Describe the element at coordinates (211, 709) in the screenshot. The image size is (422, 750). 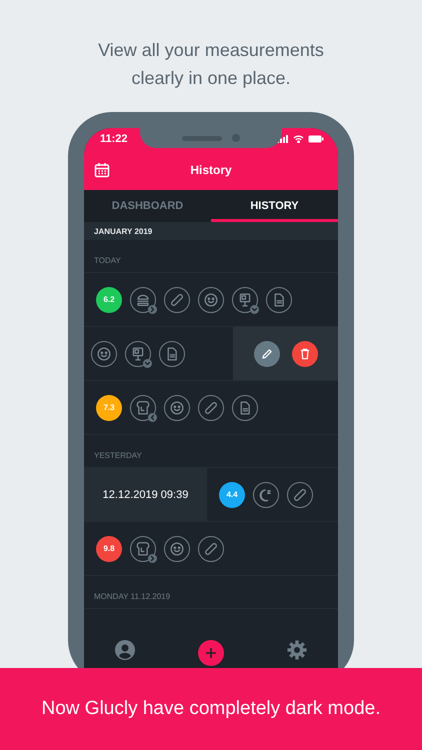
I see `promo-banner: Now Glucly have completely dark mode.` at that location.